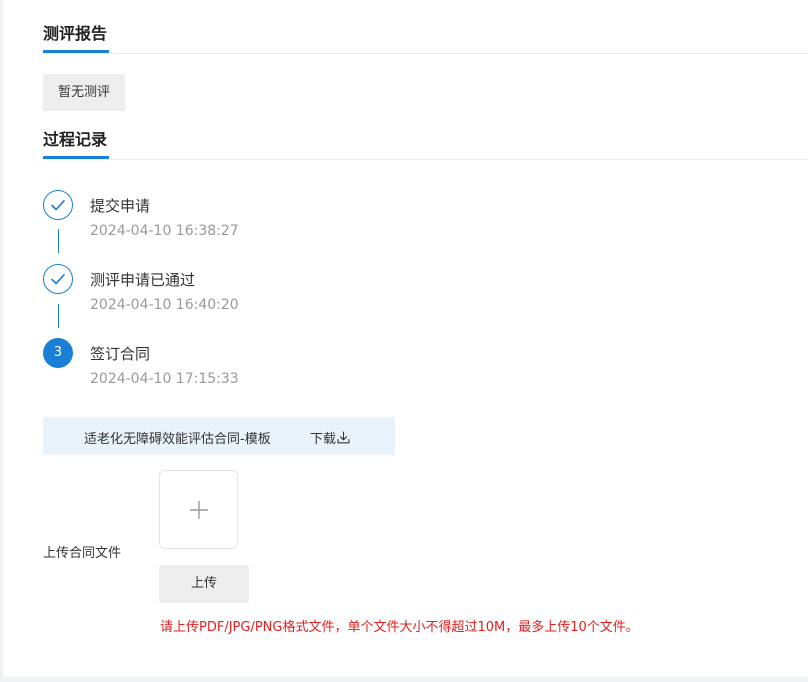 This screenshot has height=682, width=808. I want to click on step-3-title: 签订合同, so click(120, 354).